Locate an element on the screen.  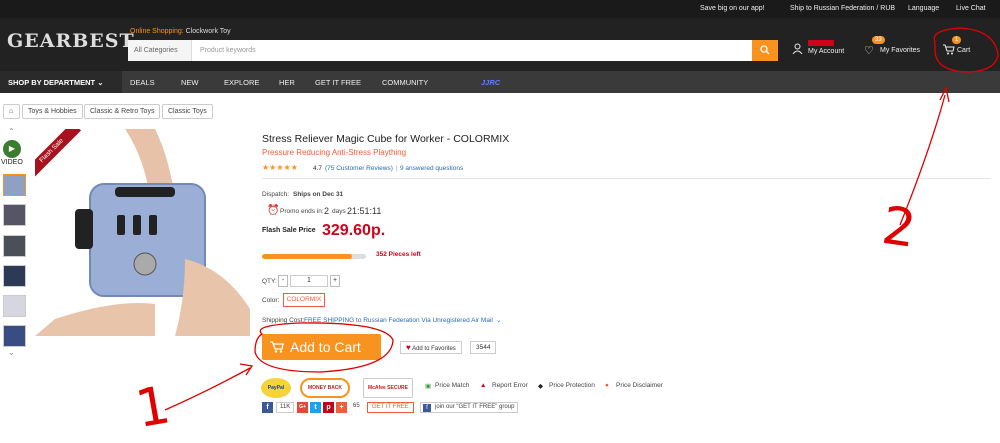
annotation-step-2: 2 is located at coordinates (898, 228).